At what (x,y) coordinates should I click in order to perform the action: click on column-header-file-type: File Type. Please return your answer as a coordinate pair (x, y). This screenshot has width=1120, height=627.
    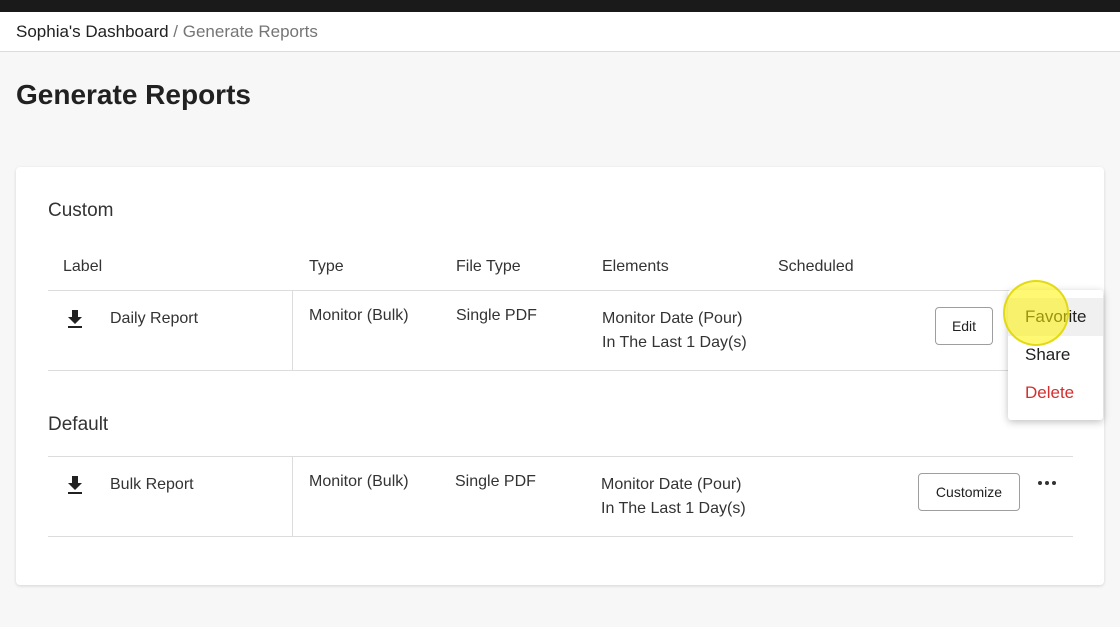
    Looking at the image, I should click on (488, 266).